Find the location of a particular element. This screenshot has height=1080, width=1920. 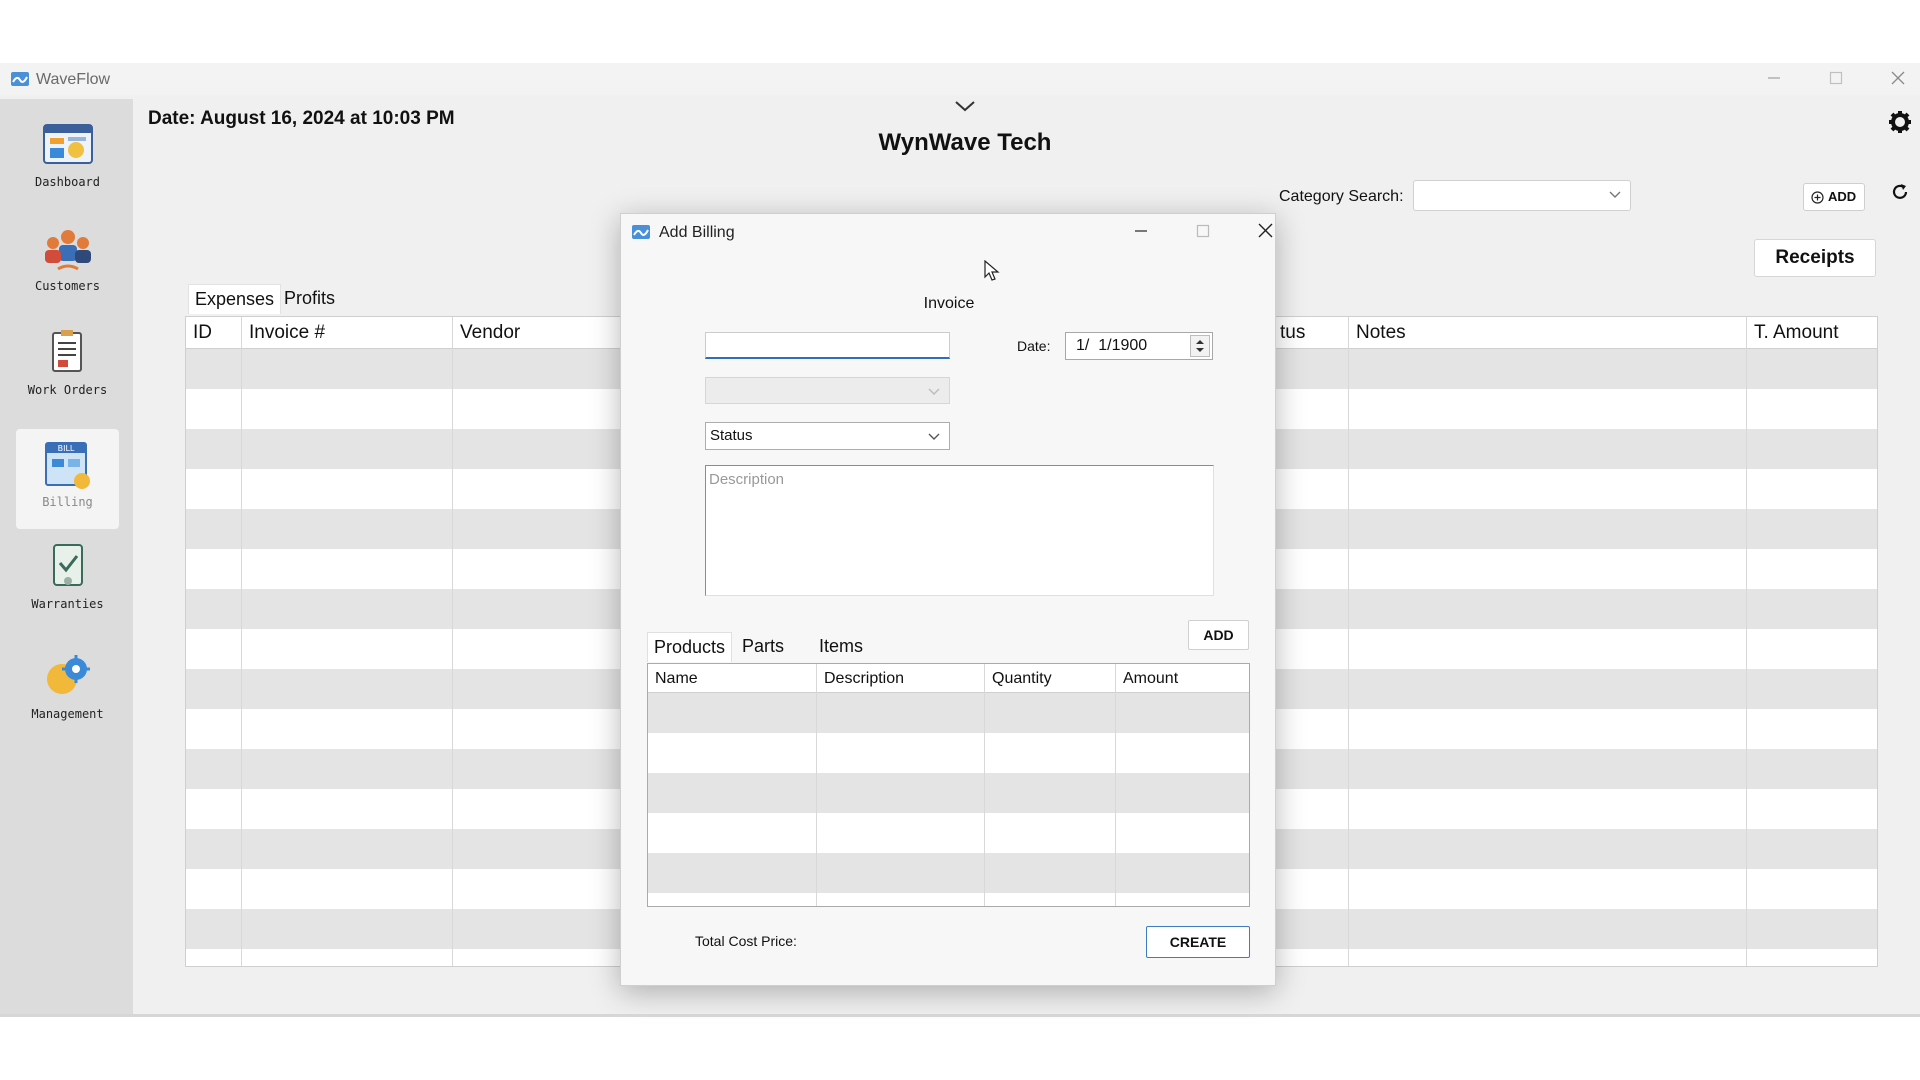

column-header-id: ID is located at coordinates (214, 333).